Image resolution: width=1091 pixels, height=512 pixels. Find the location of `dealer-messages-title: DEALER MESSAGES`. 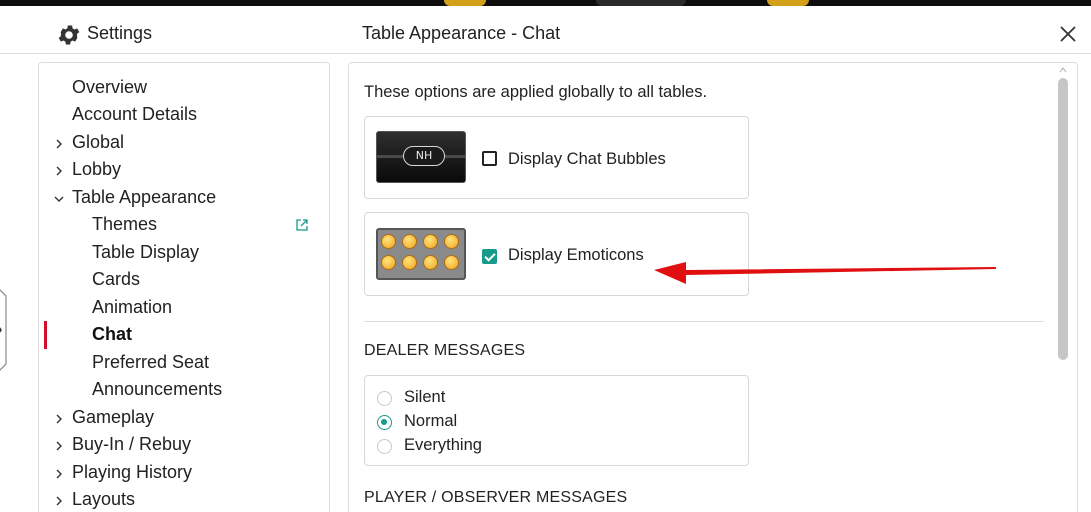

dealer-messages-title: DEALER MESSAGES is located at coordinates (445, 350).